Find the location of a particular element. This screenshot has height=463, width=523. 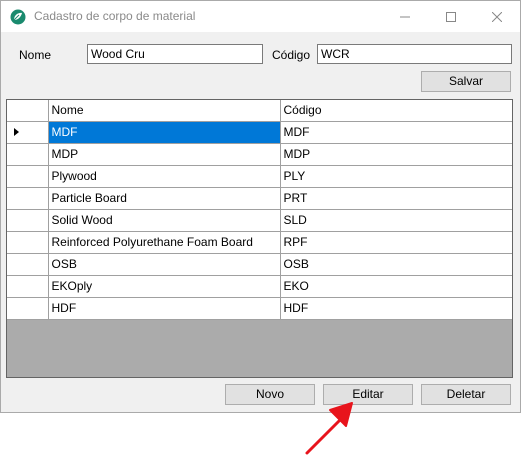

cell-codigo: RPF is located at coordinates (396, 242).